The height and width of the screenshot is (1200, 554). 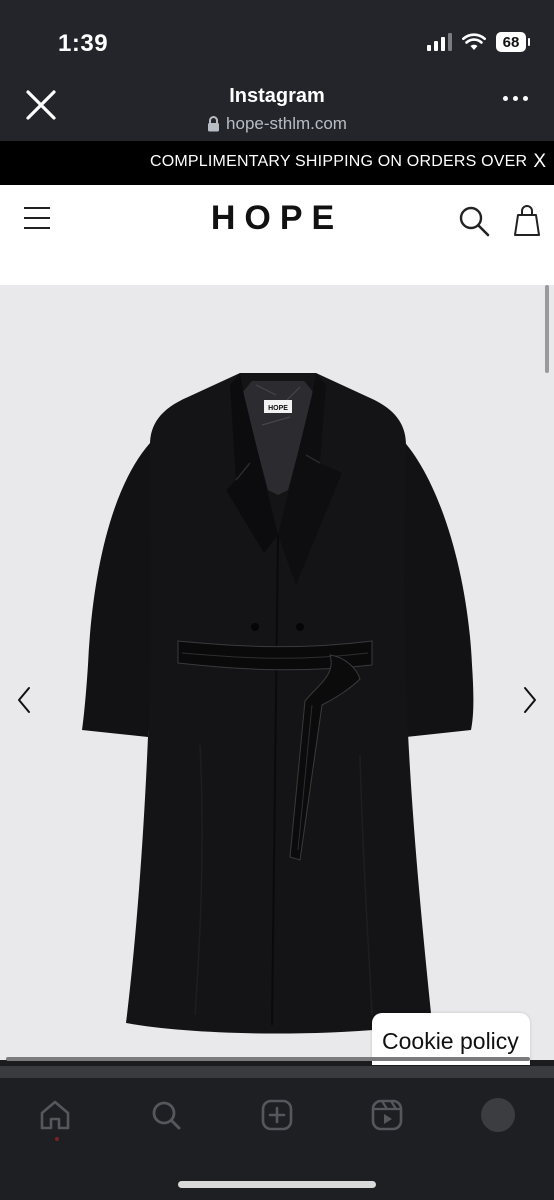 I want to click on page-bottom-edge, so click(x=277, y=1072).